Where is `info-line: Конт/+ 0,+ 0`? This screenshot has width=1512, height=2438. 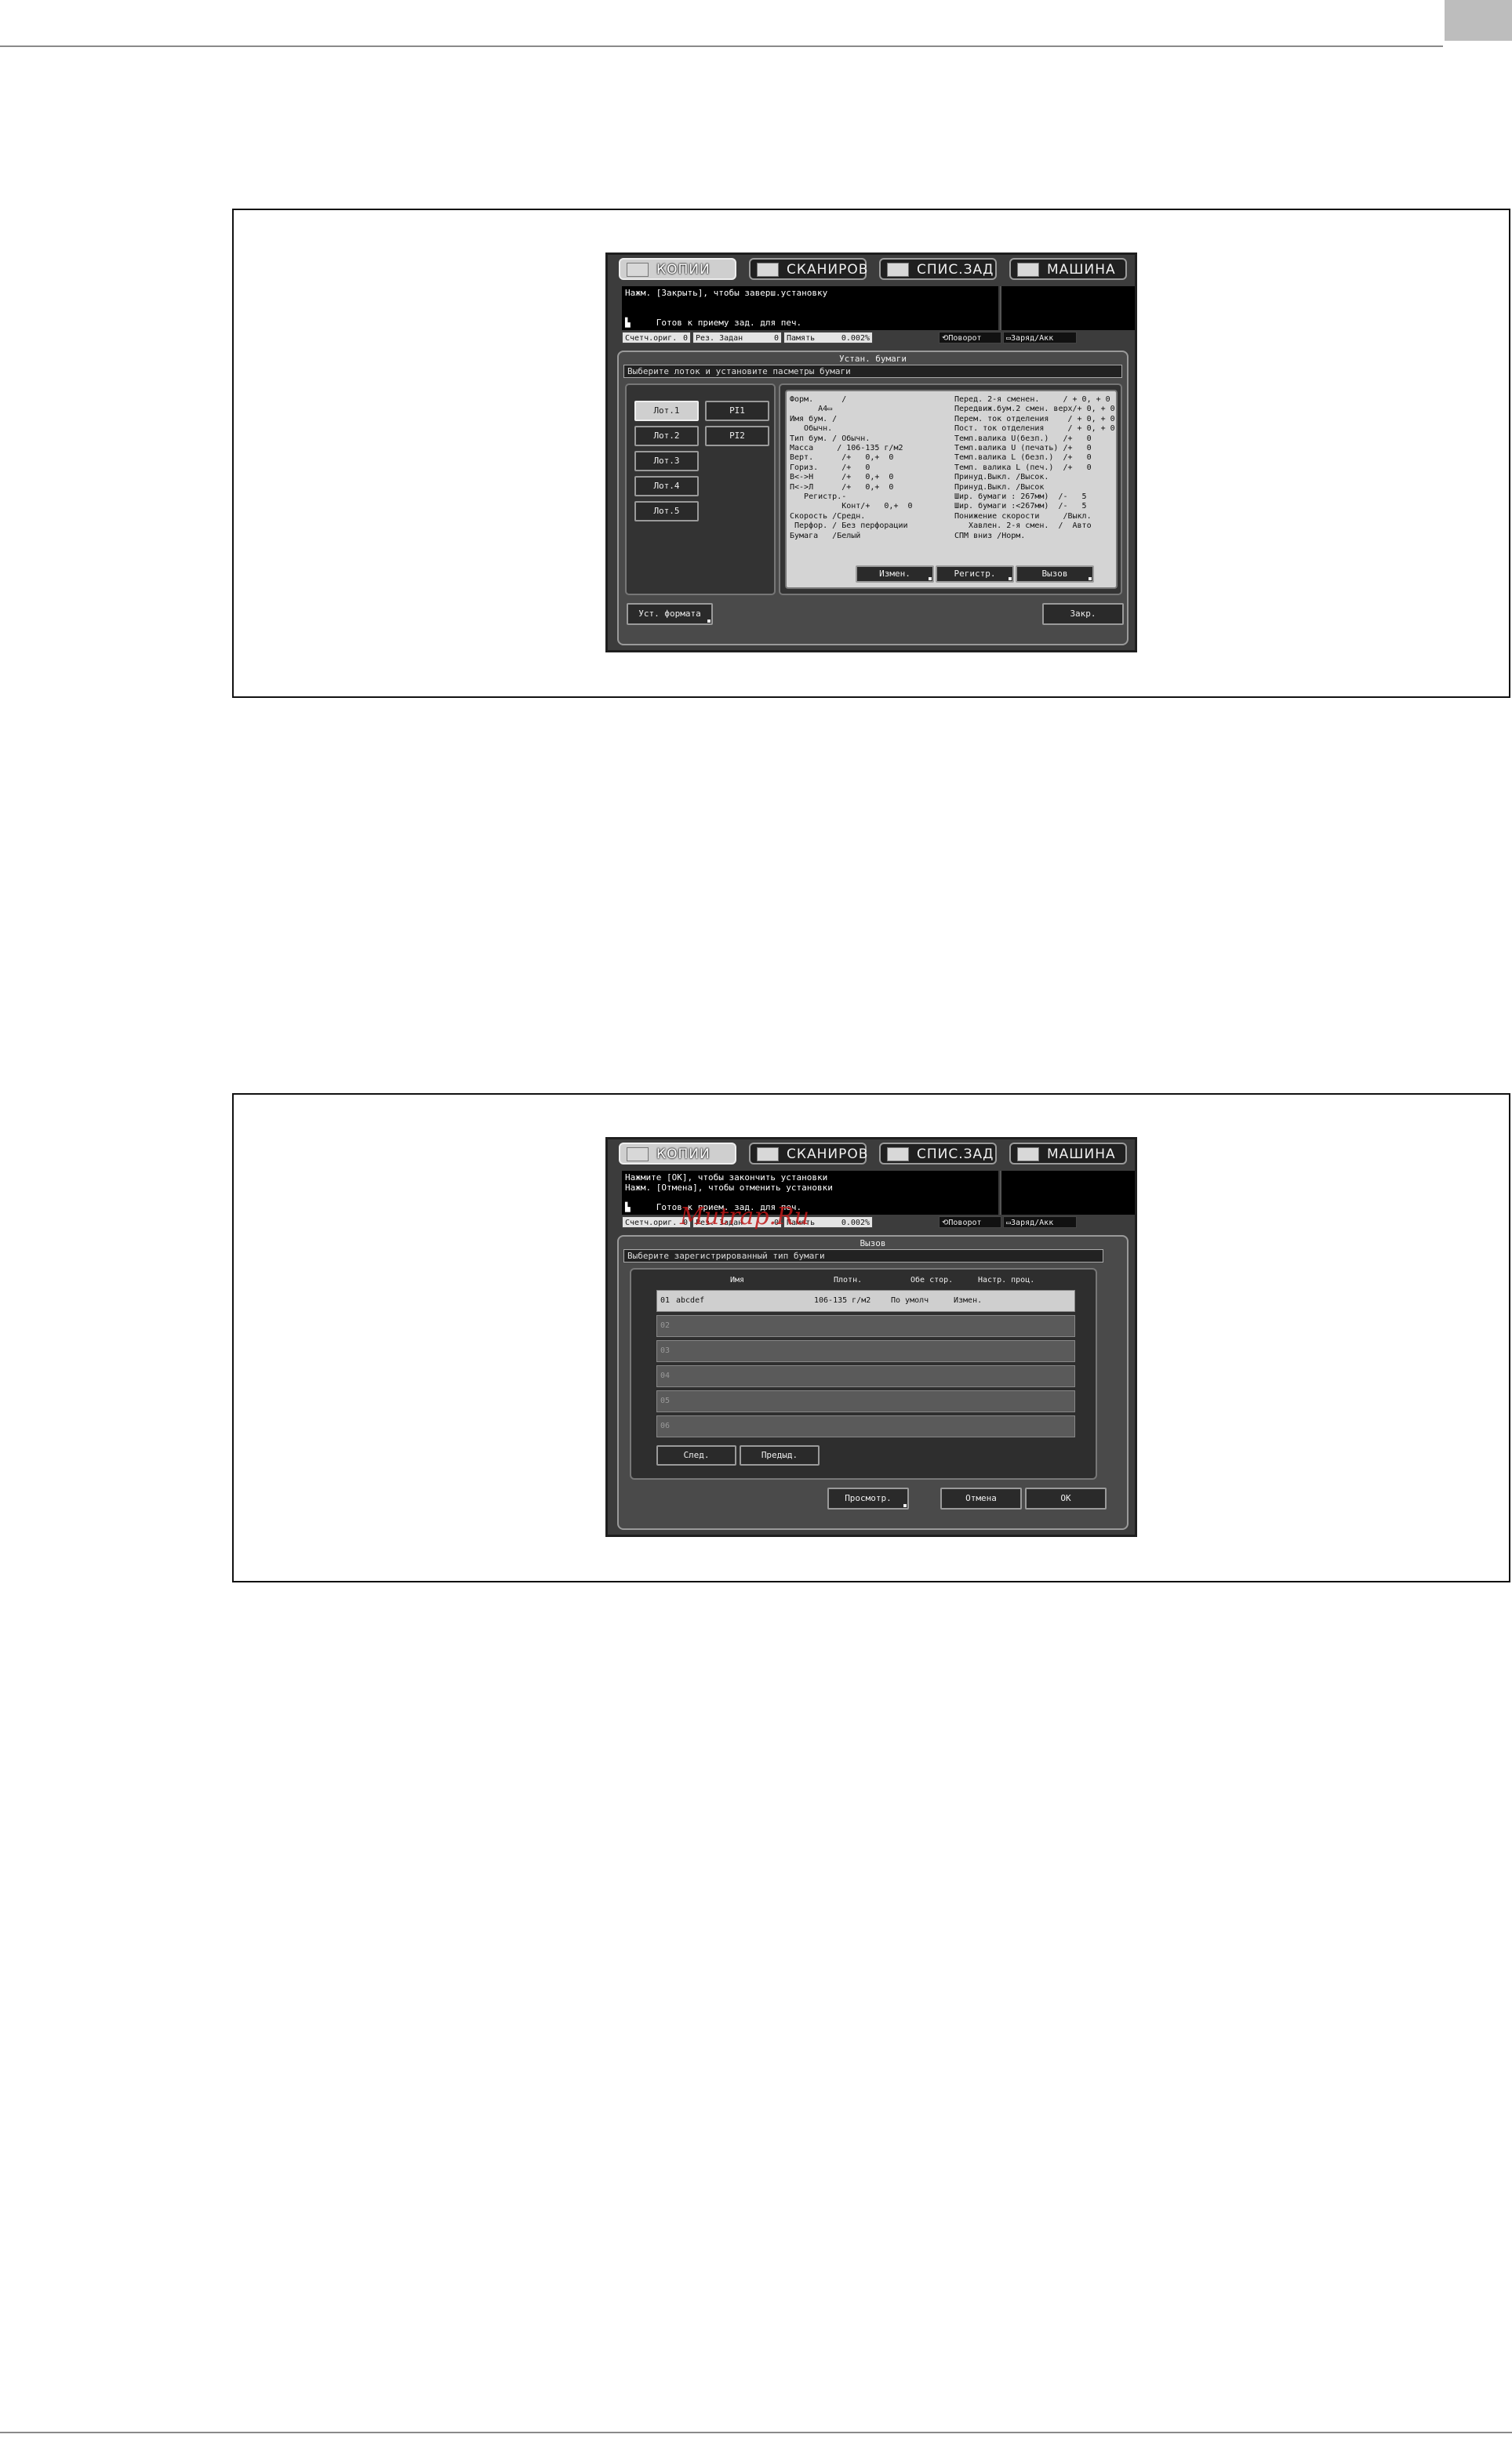 info-line: Конт/+ 0,+ 0 is located at coordinates (852, 507).